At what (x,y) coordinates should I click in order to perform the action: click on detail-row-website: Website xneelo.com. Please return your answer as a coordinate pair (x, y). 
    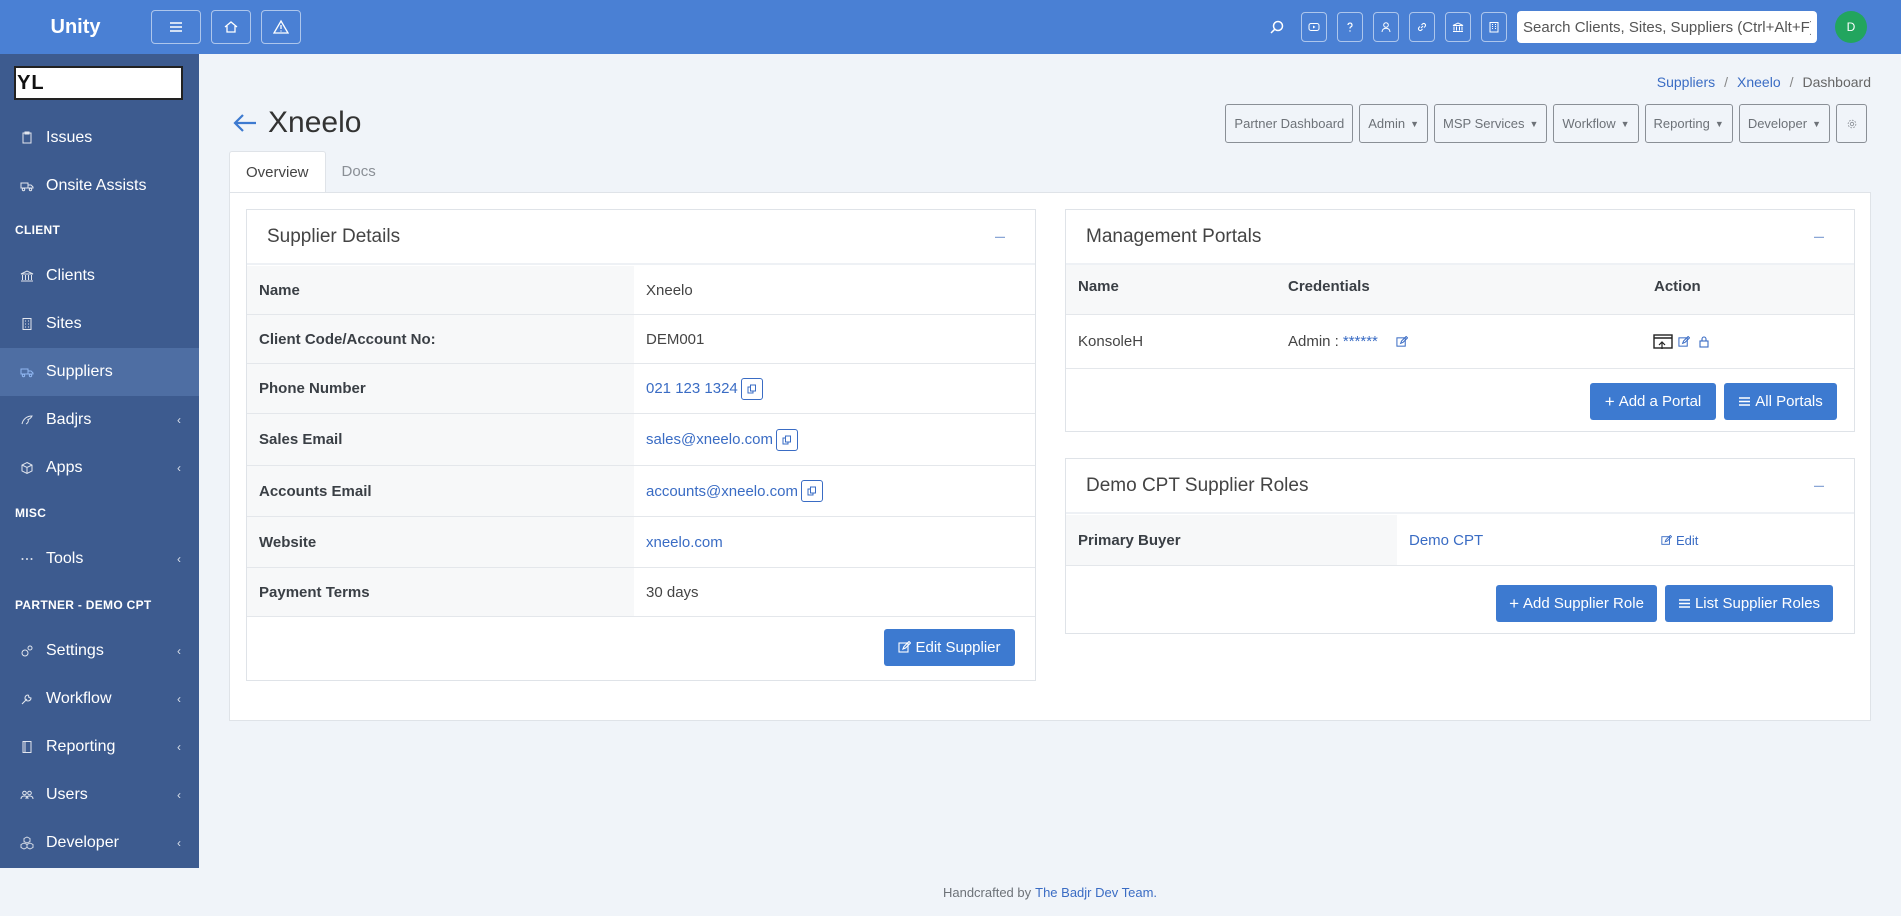
    Looking at the image, I should click on (641, 542).